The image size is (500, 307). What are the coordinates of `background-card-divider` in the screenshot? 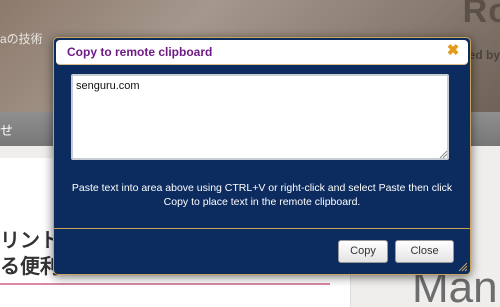 It's located at (165, 284).